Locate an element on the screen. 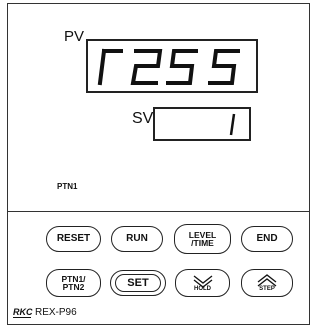 The width and height of the screenshot is (323, 329). set-button-inner: SET is located at coordinates (138, 283).